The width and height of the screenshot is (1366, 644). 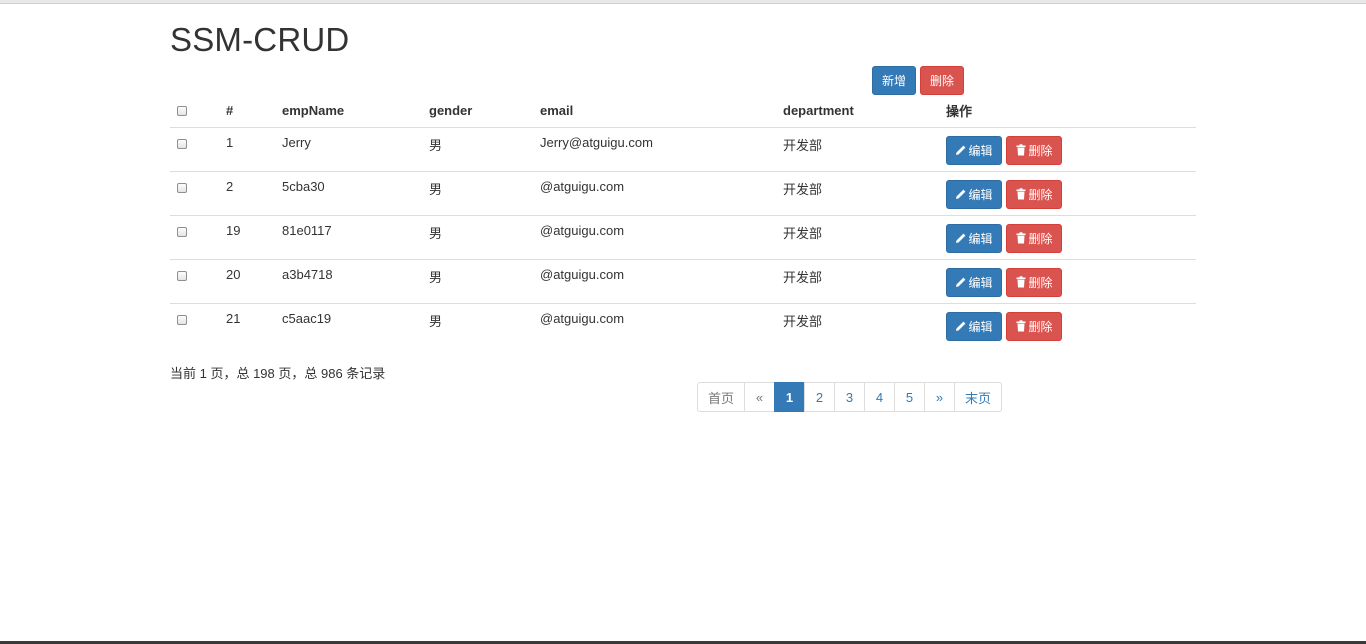 I want to click on page-1: 1, so click(x=789, y=397).